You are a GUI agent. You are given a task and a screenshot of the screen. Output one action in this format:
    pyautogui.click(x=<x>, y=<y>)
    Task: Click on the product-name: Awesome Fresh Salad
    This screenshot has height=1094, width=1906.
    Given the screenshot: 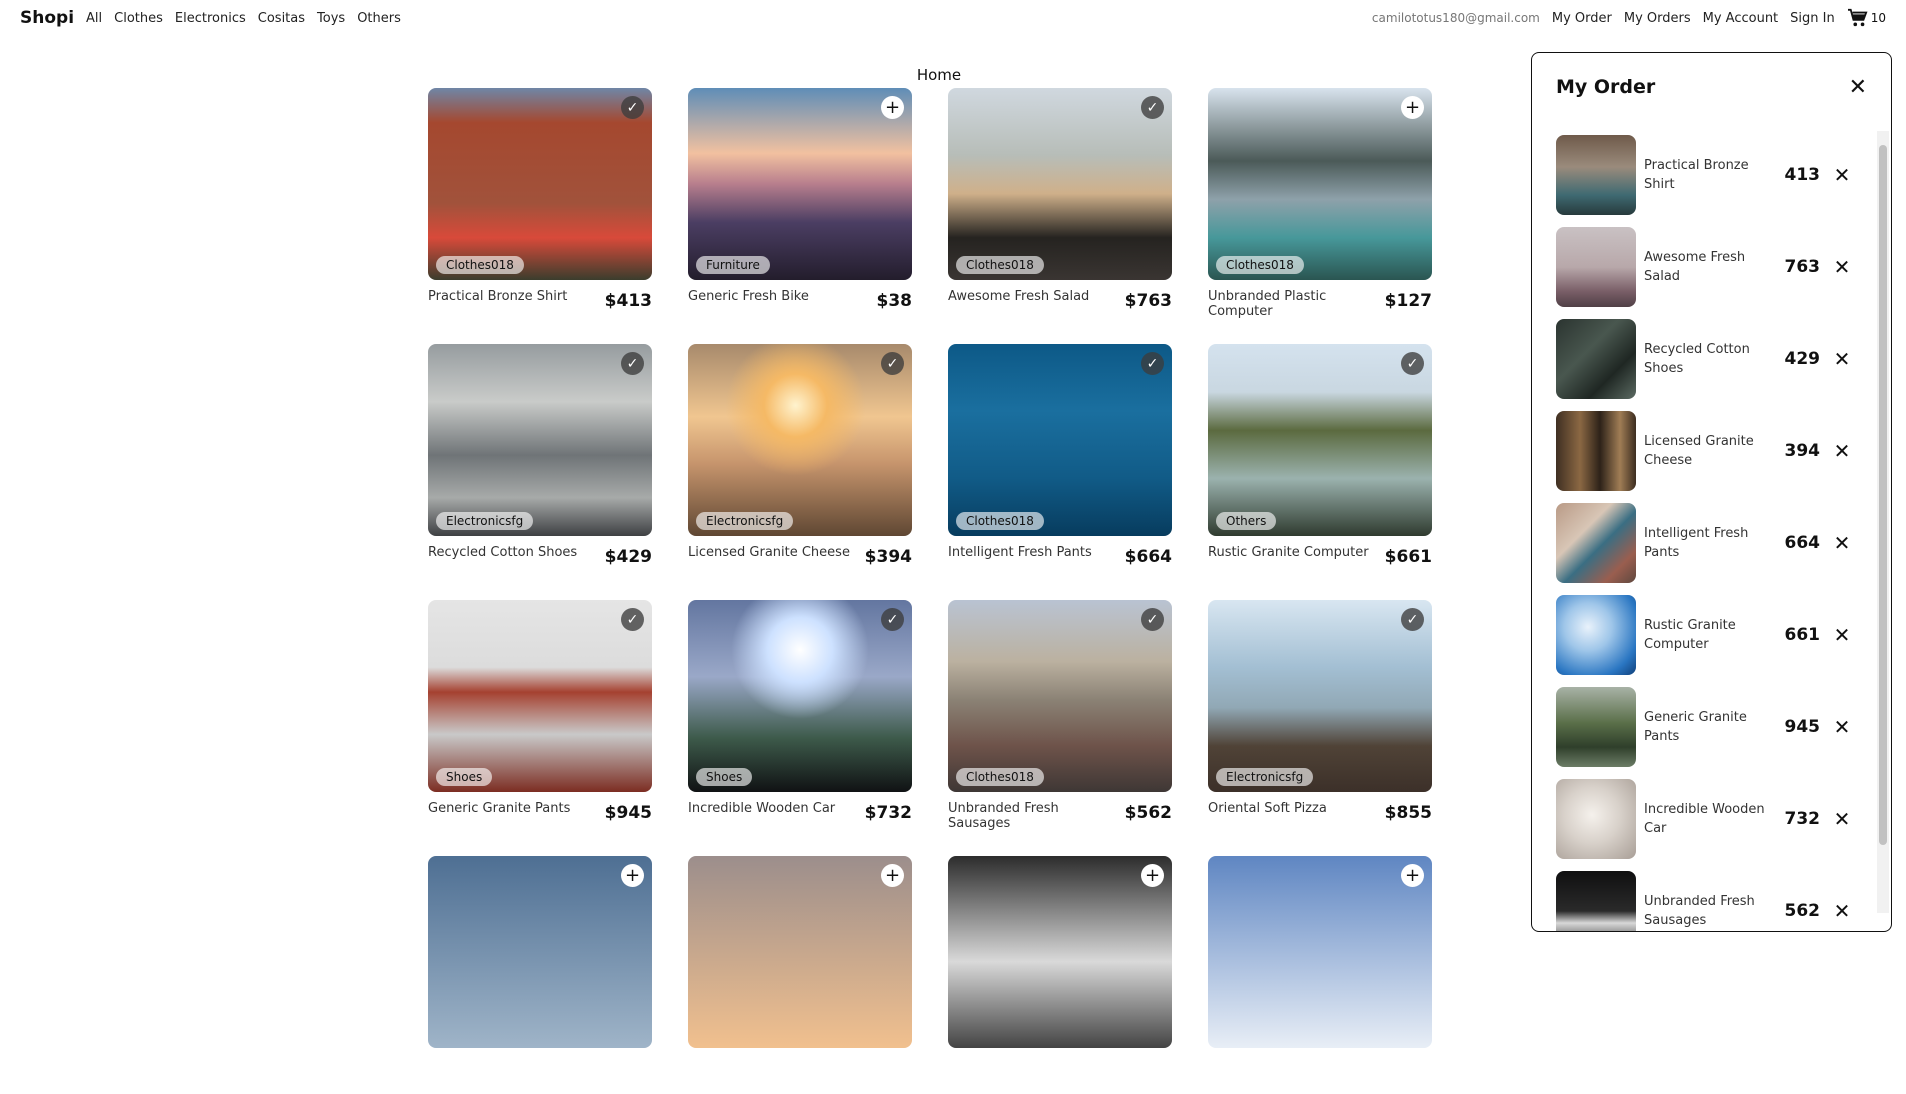 What is the action you would take?
    pyautogui.click(x=1019, y=296)
    